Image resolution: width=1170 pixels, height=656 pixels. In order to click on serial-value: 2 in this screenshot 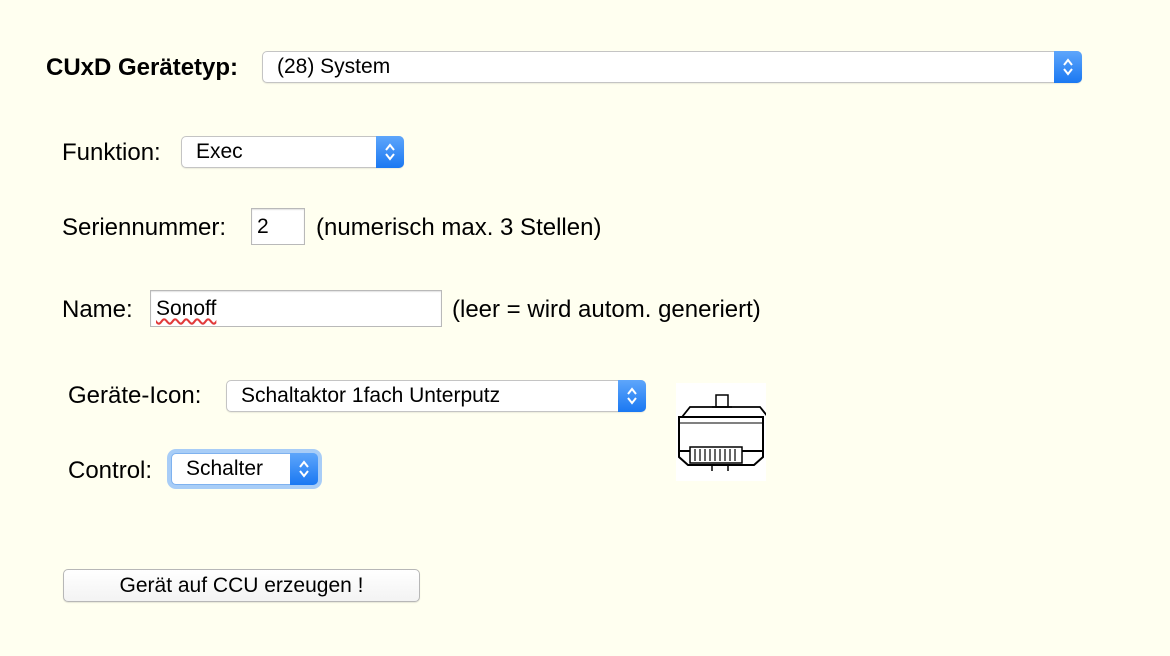, I will do `click(263, 226)`.